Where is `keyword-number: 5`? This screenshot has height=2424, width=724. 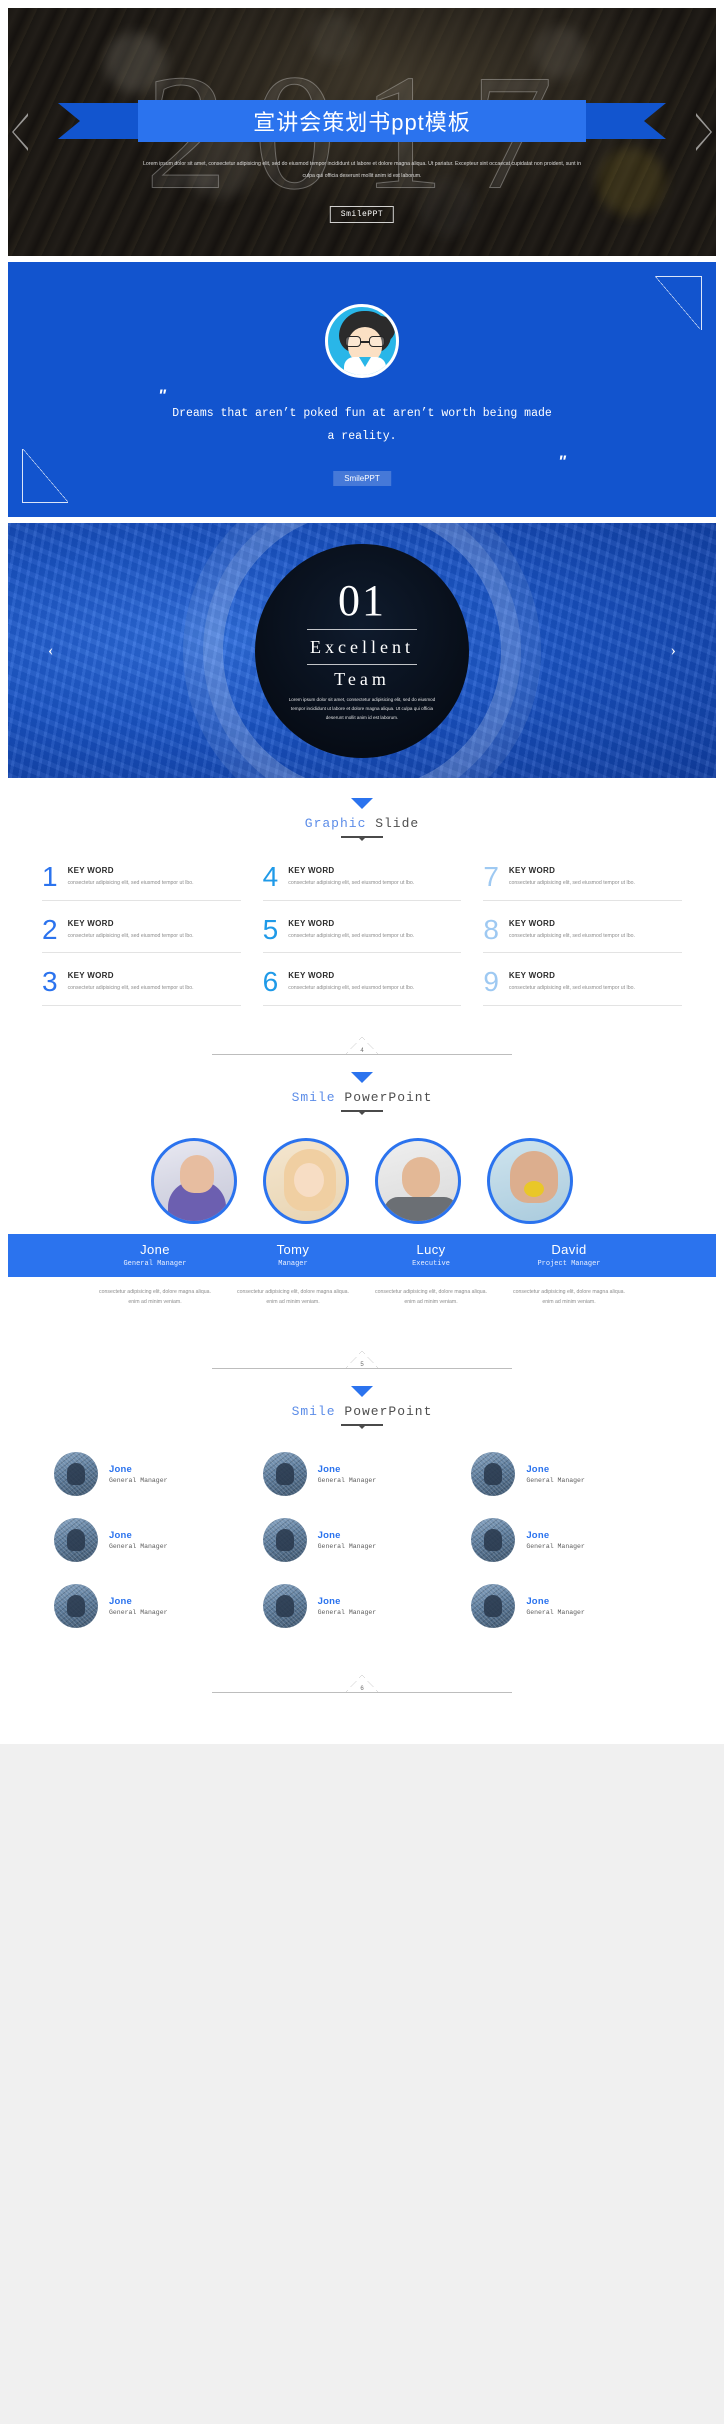
keyword-number: 5 is located at coordinates (270, 929).